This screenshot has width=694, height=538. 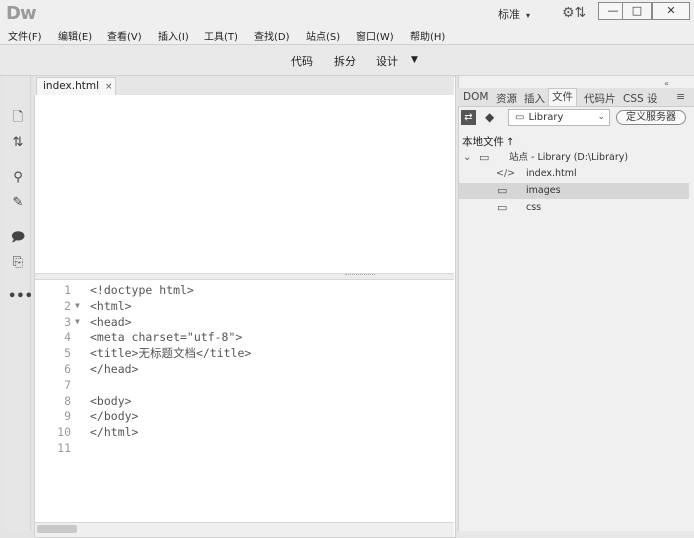 I want to click on close-tab-icon: ×, so click(x=109, y=87).